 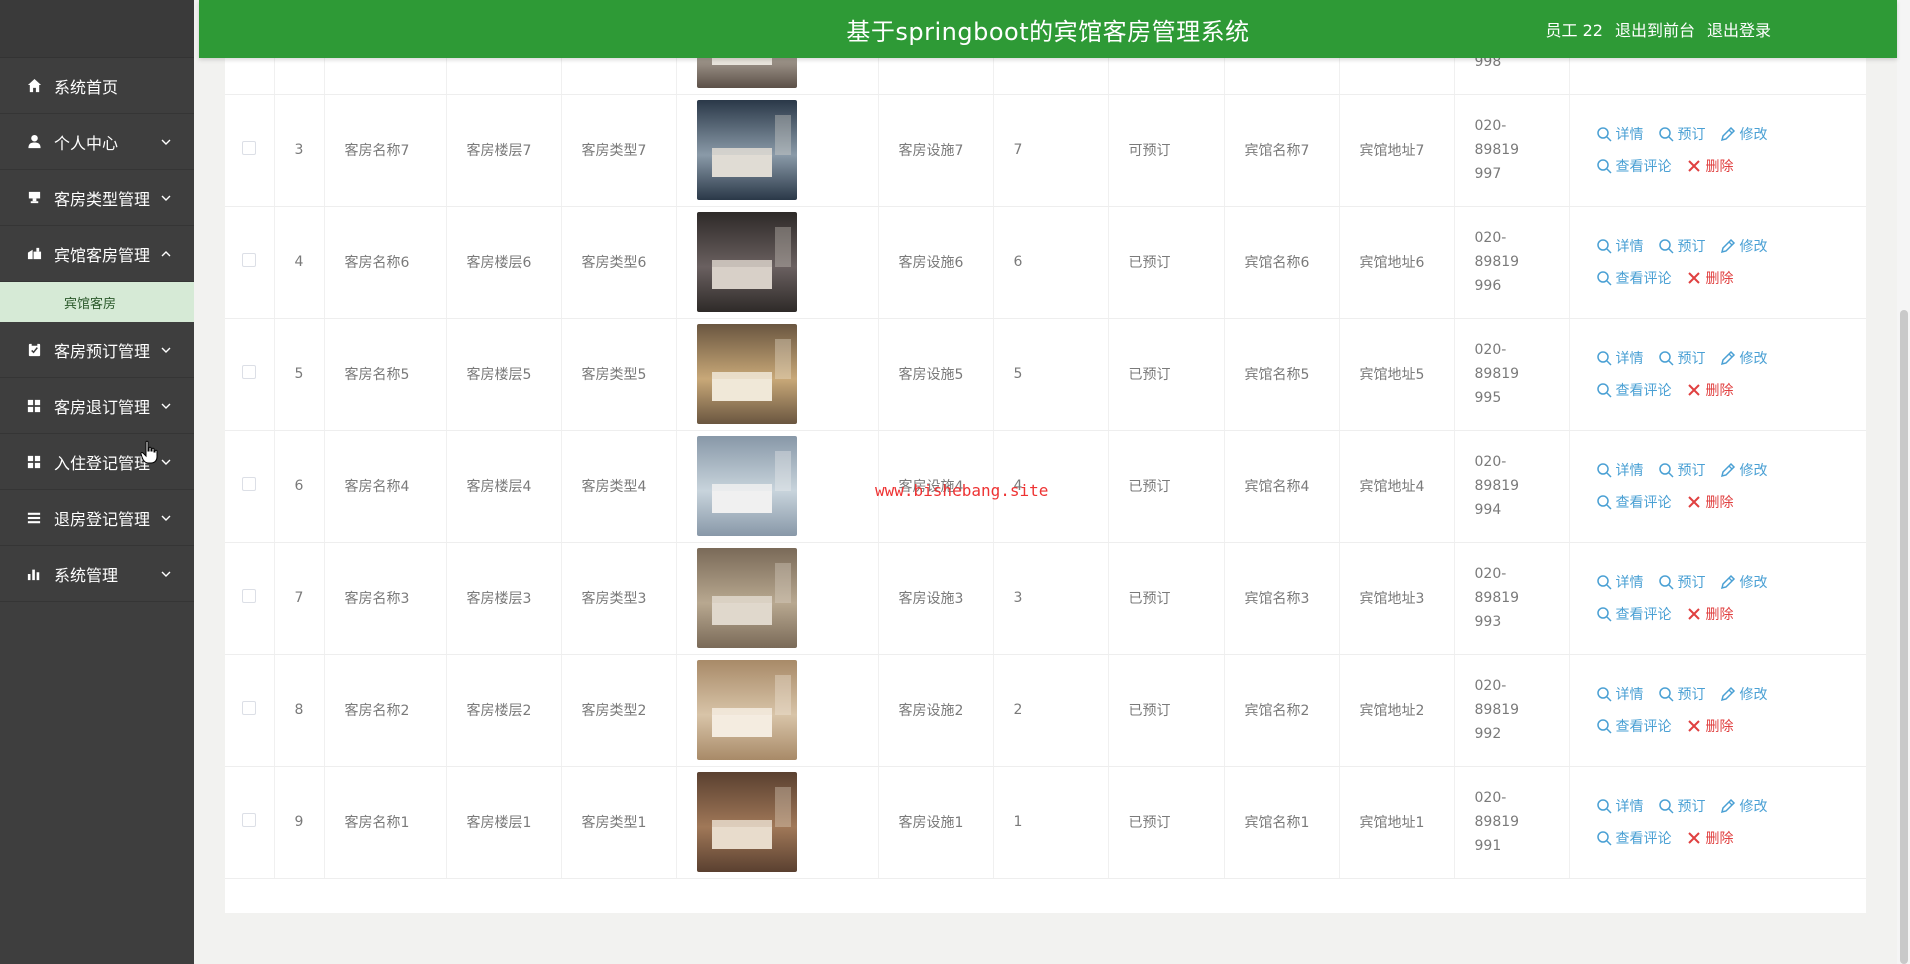 I want to click on action-row-1: 详情 预订 修改, so click(x=1731, y=582).